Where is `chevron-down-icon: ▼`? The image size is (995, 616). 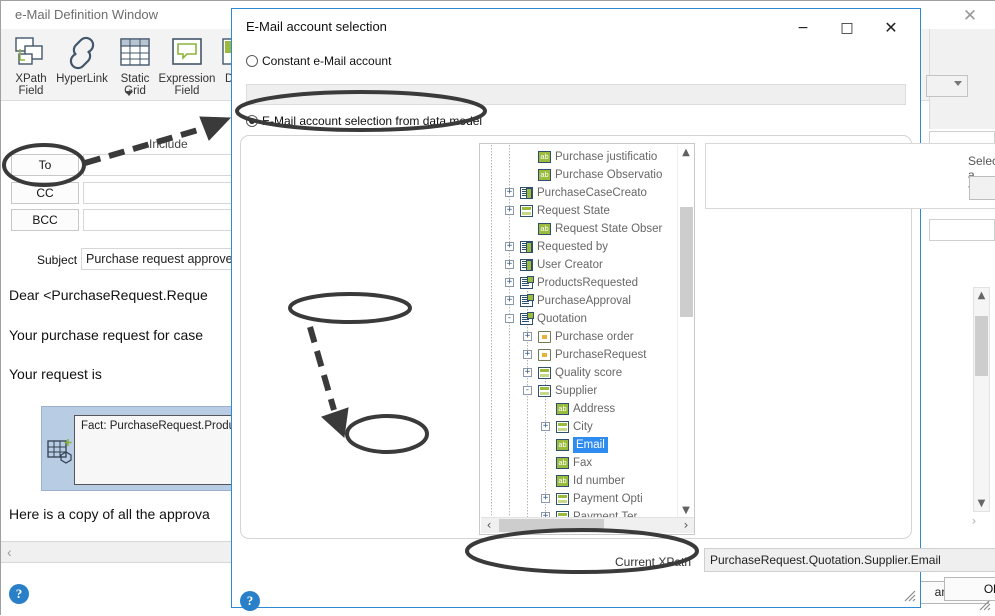
chevron-down-icon: ▼ is located at coordinates (981, 503).